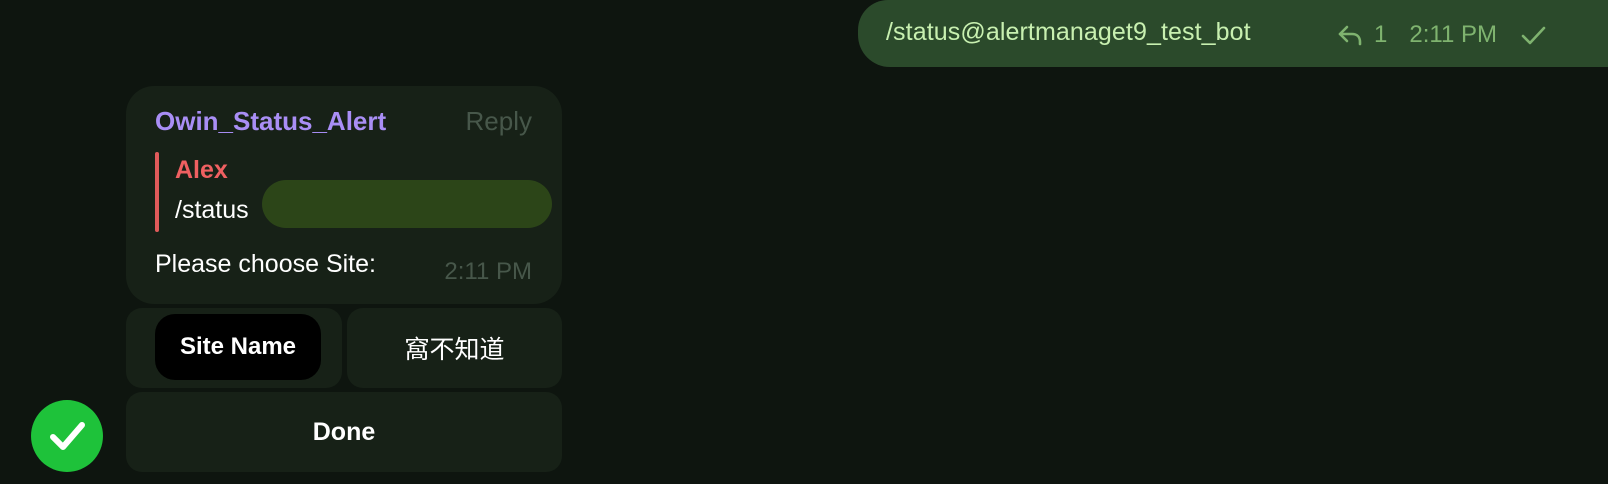  I want to click on keyboard-button-site: Site Name, so click(234, 348).